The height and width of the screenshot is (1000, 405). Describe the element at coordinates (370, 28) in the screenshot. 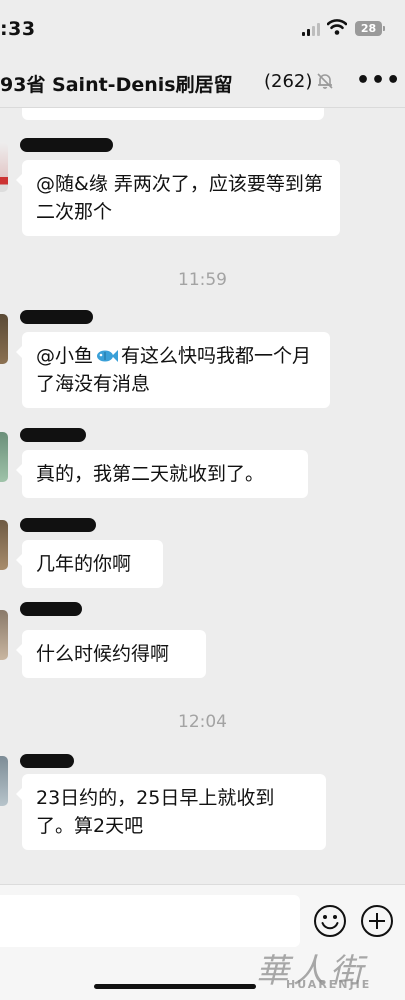

I see `battery-icon: 28` at that location.